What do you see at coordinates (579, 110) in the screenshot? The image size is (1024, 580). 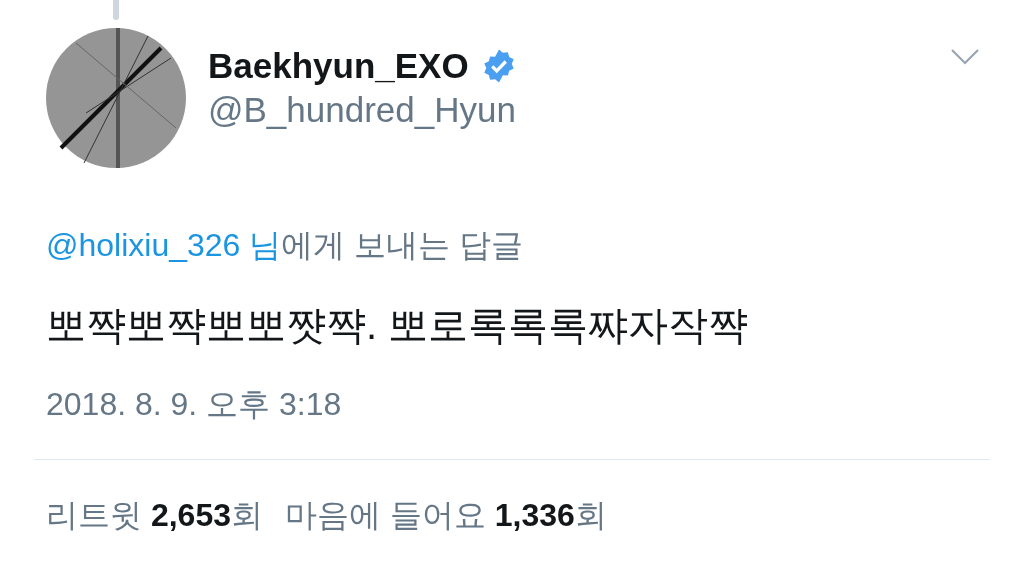 I see `author-handle: @B_hundred_Hyun` at bounding box center [579, 110].